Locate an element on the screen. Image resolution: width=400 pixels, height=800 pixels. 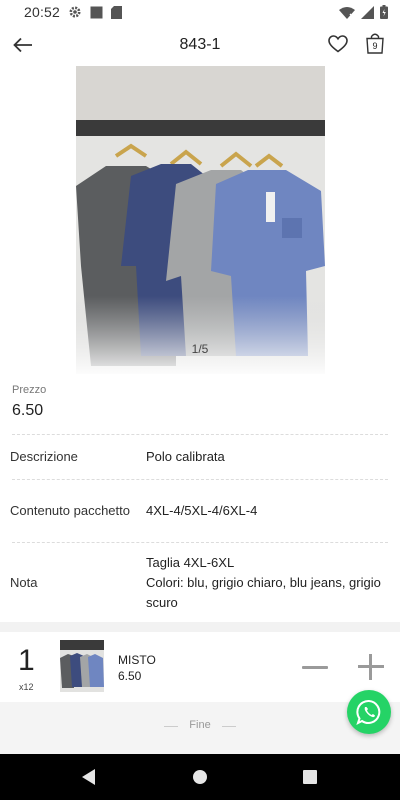
favorite-button is located at coordinates (338, 44).